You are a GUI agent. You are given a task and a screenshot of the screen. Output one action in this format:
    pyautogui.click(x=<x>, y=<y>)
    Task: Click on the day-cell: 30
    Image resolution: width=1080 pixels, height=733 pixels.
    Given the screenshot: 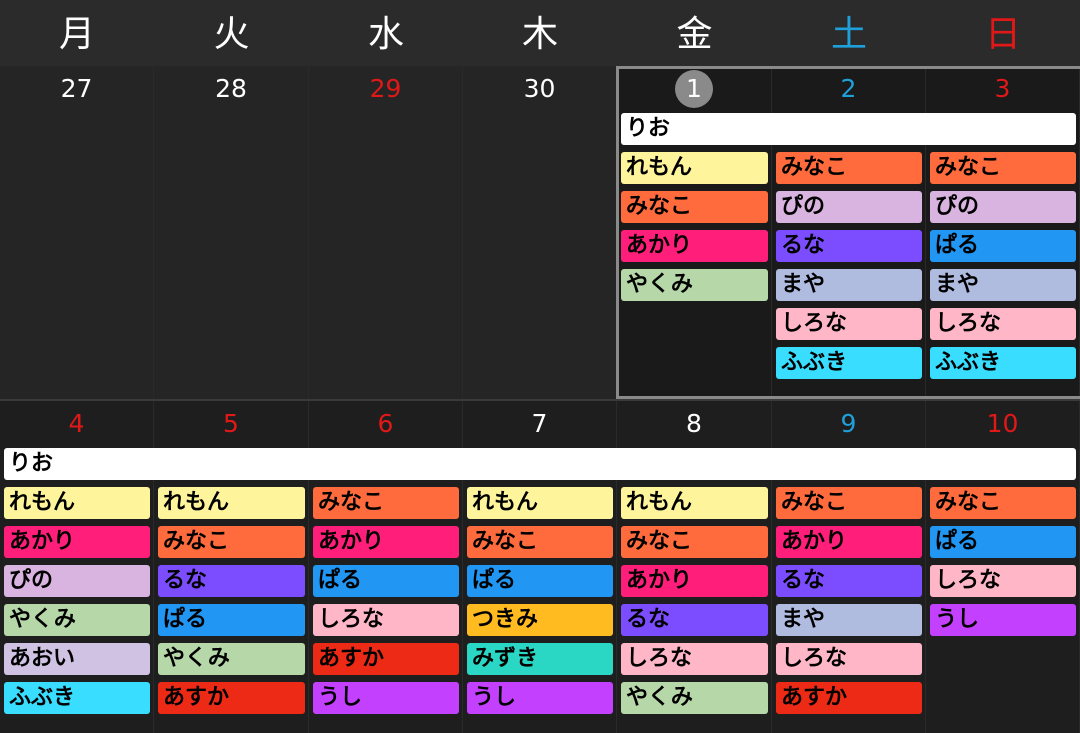 What is the action you would take?
    pyautogui.click(x=540, y=232)
    